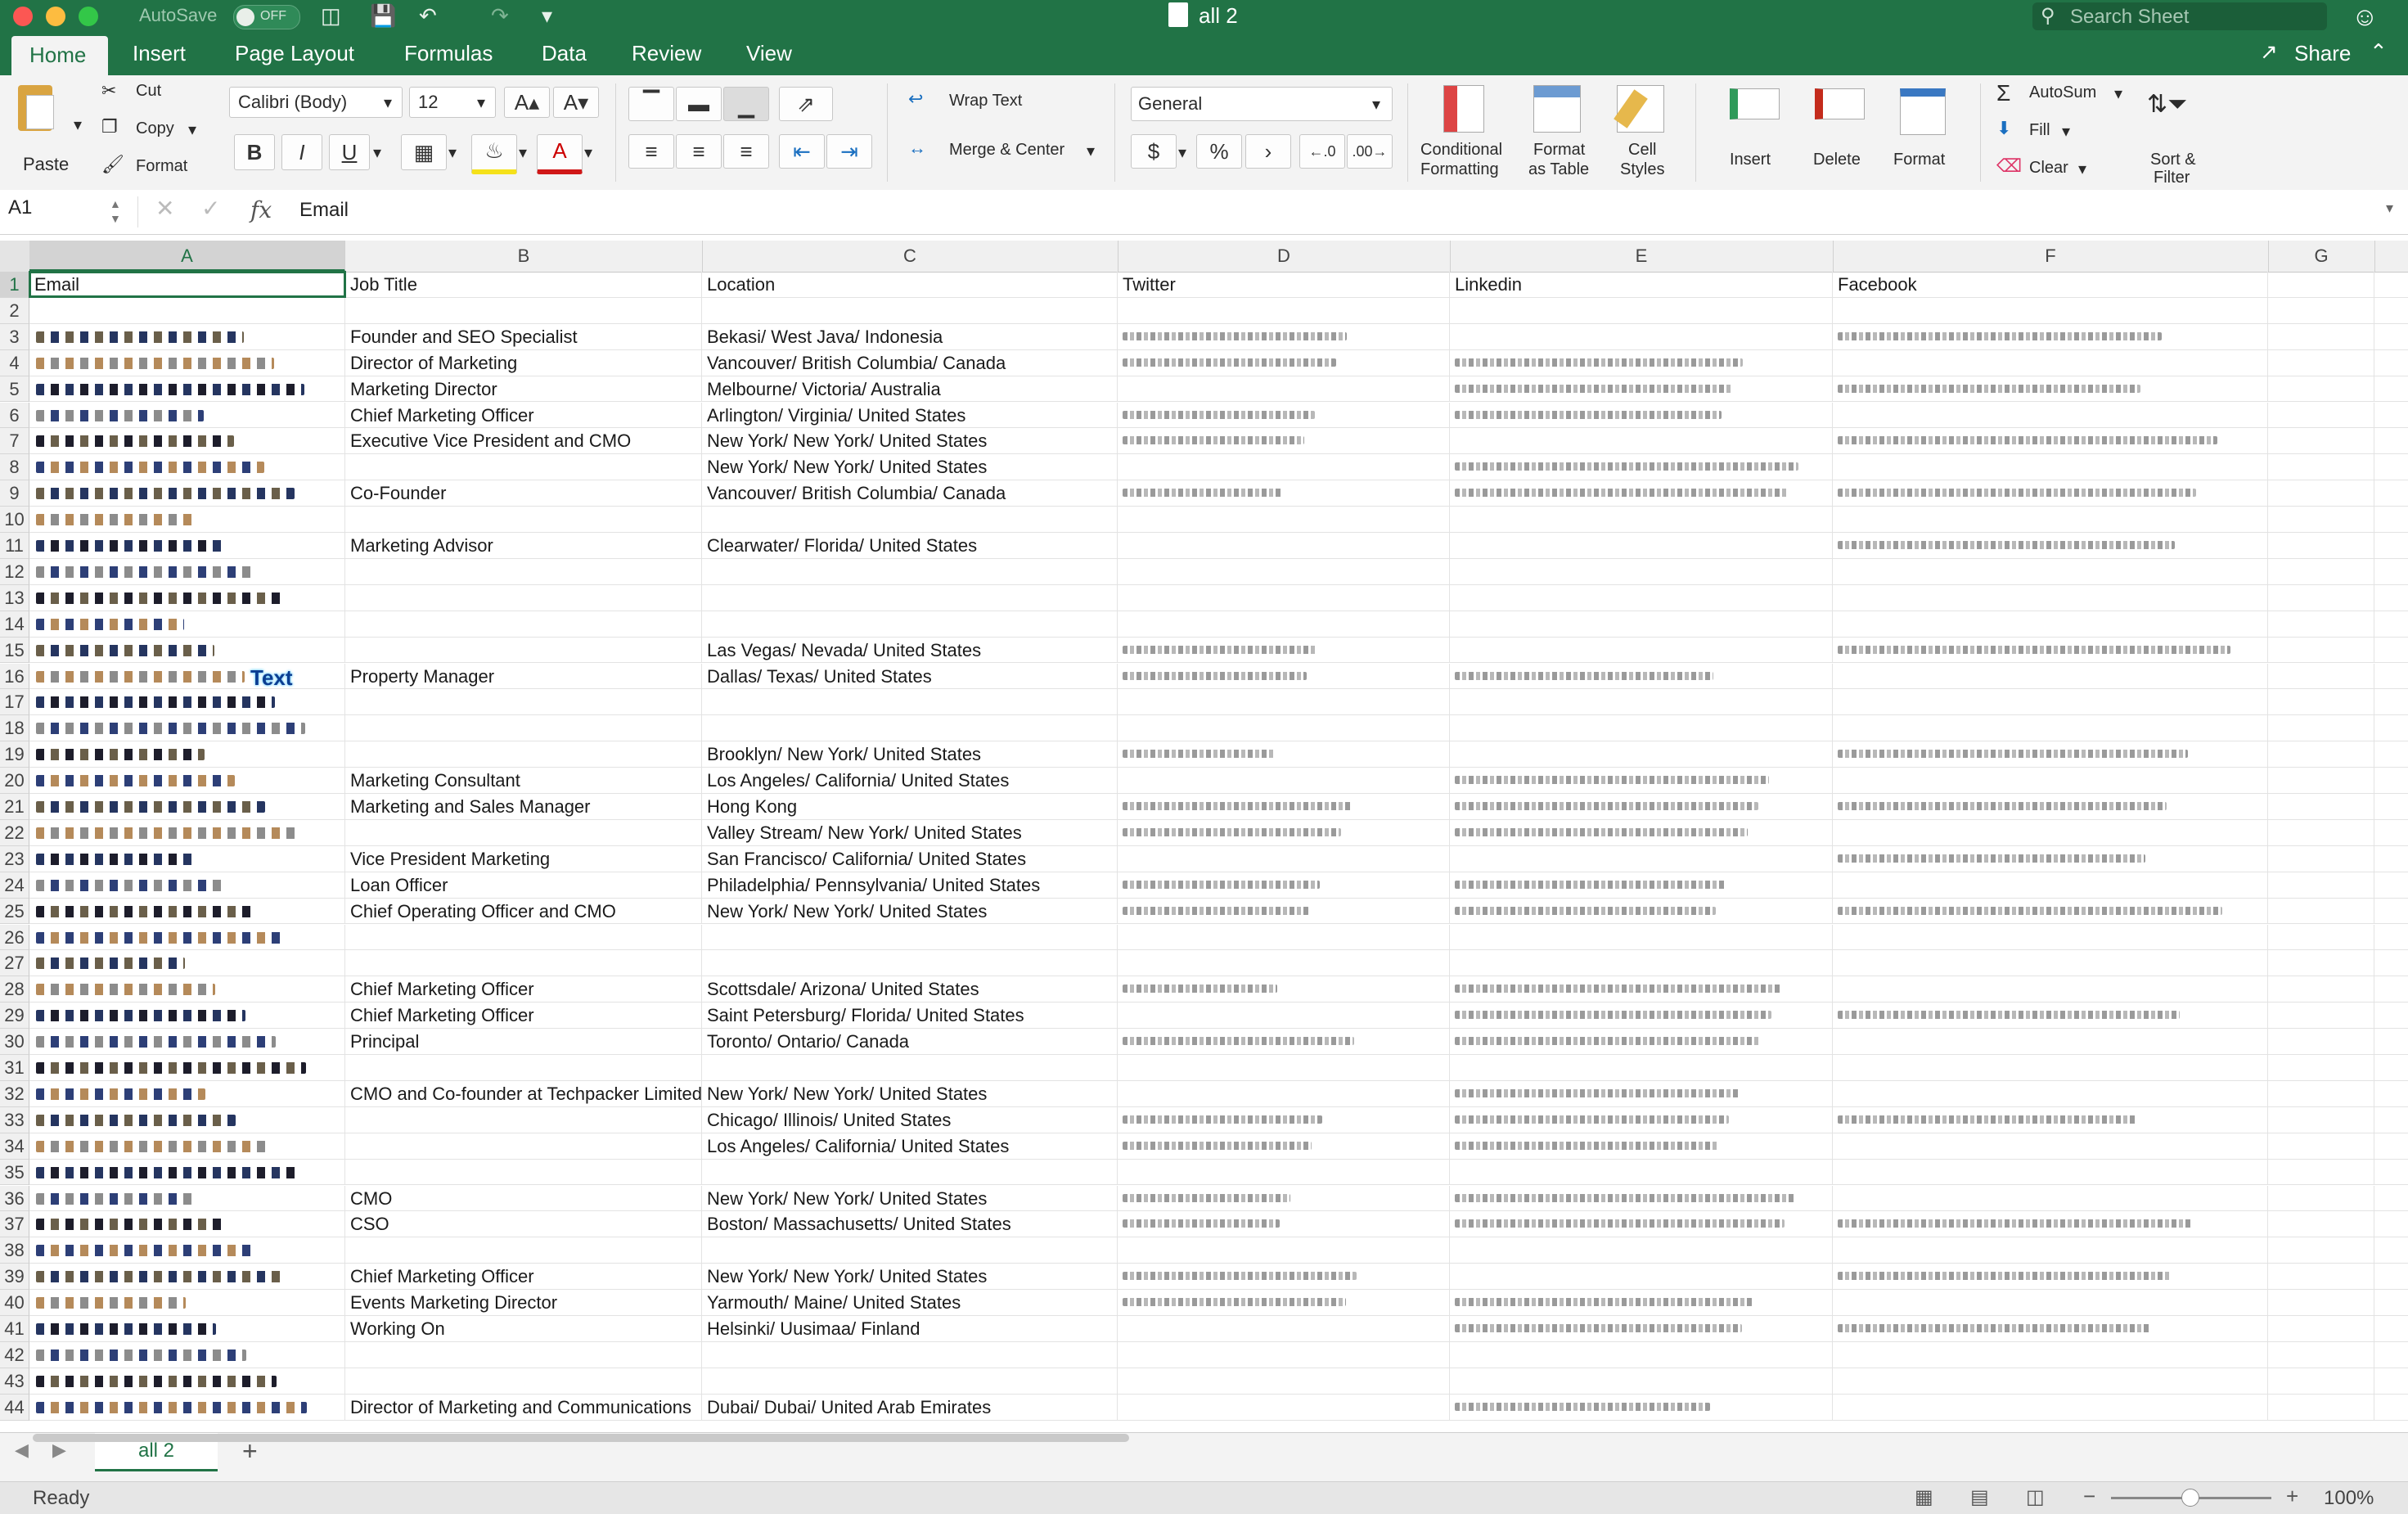  Describe the element at coordinates (23, 16) in the screenshot. I see `close-window-button` at that location.